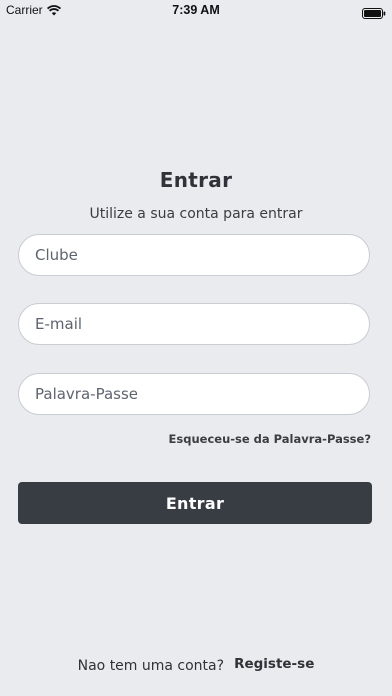  What do you see at coordinates (194, 255) in the screenshot?
I see `clube-input` at bounding box center [194, 255].